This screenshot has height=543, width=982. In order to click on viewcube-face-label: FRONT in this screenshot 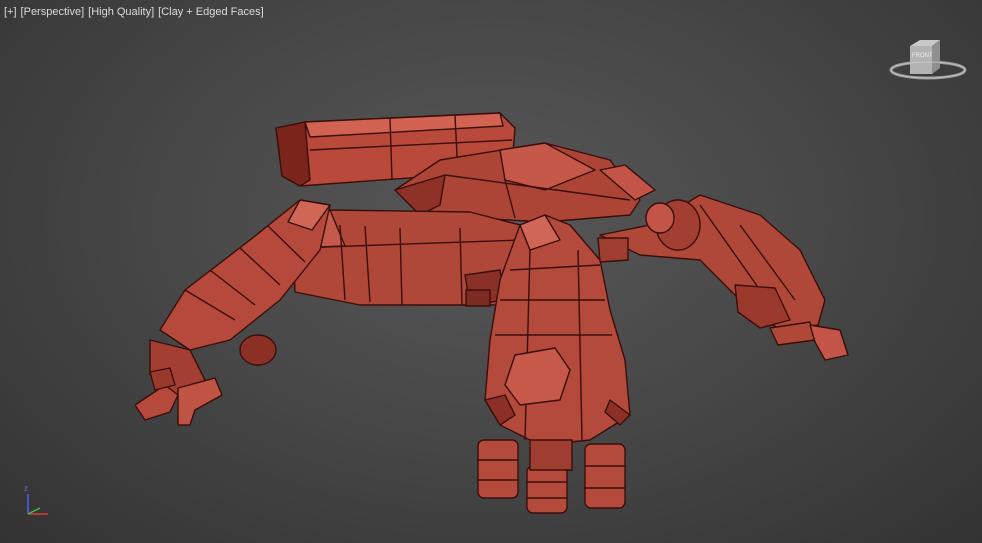, I will do `click(922, 56)`.